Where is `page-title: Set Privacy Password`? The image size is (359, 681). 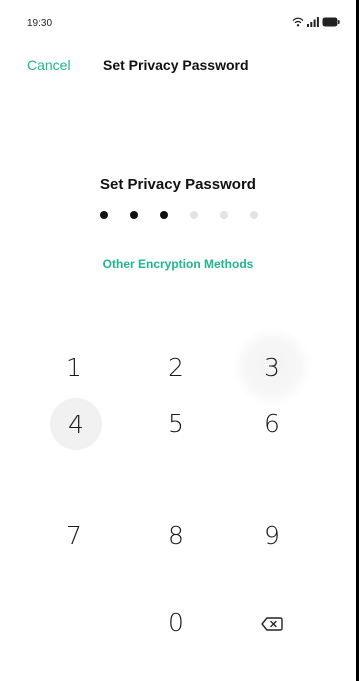 page-title: Set Privacy Password is located at coordinates (176, 65).